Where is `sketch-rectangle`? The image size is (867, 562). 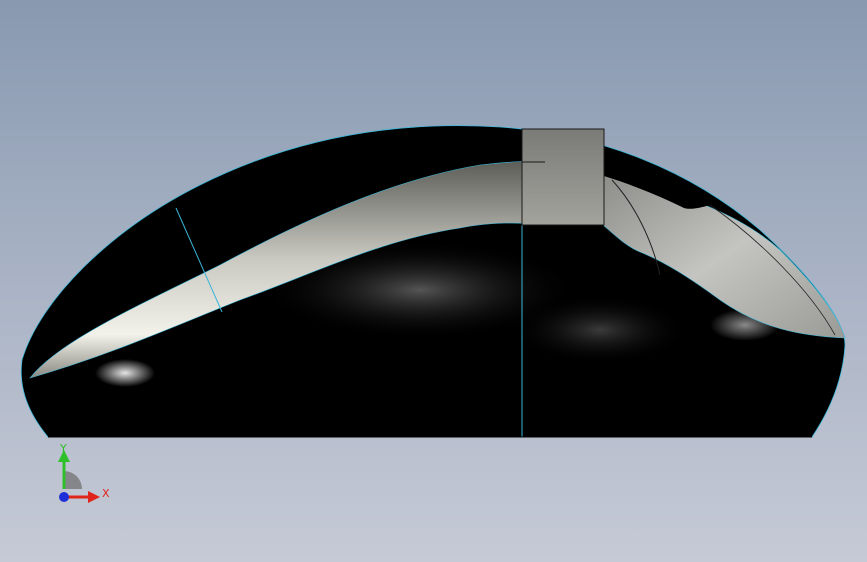 sketch-rectangle is located at coordinates (563, 177).